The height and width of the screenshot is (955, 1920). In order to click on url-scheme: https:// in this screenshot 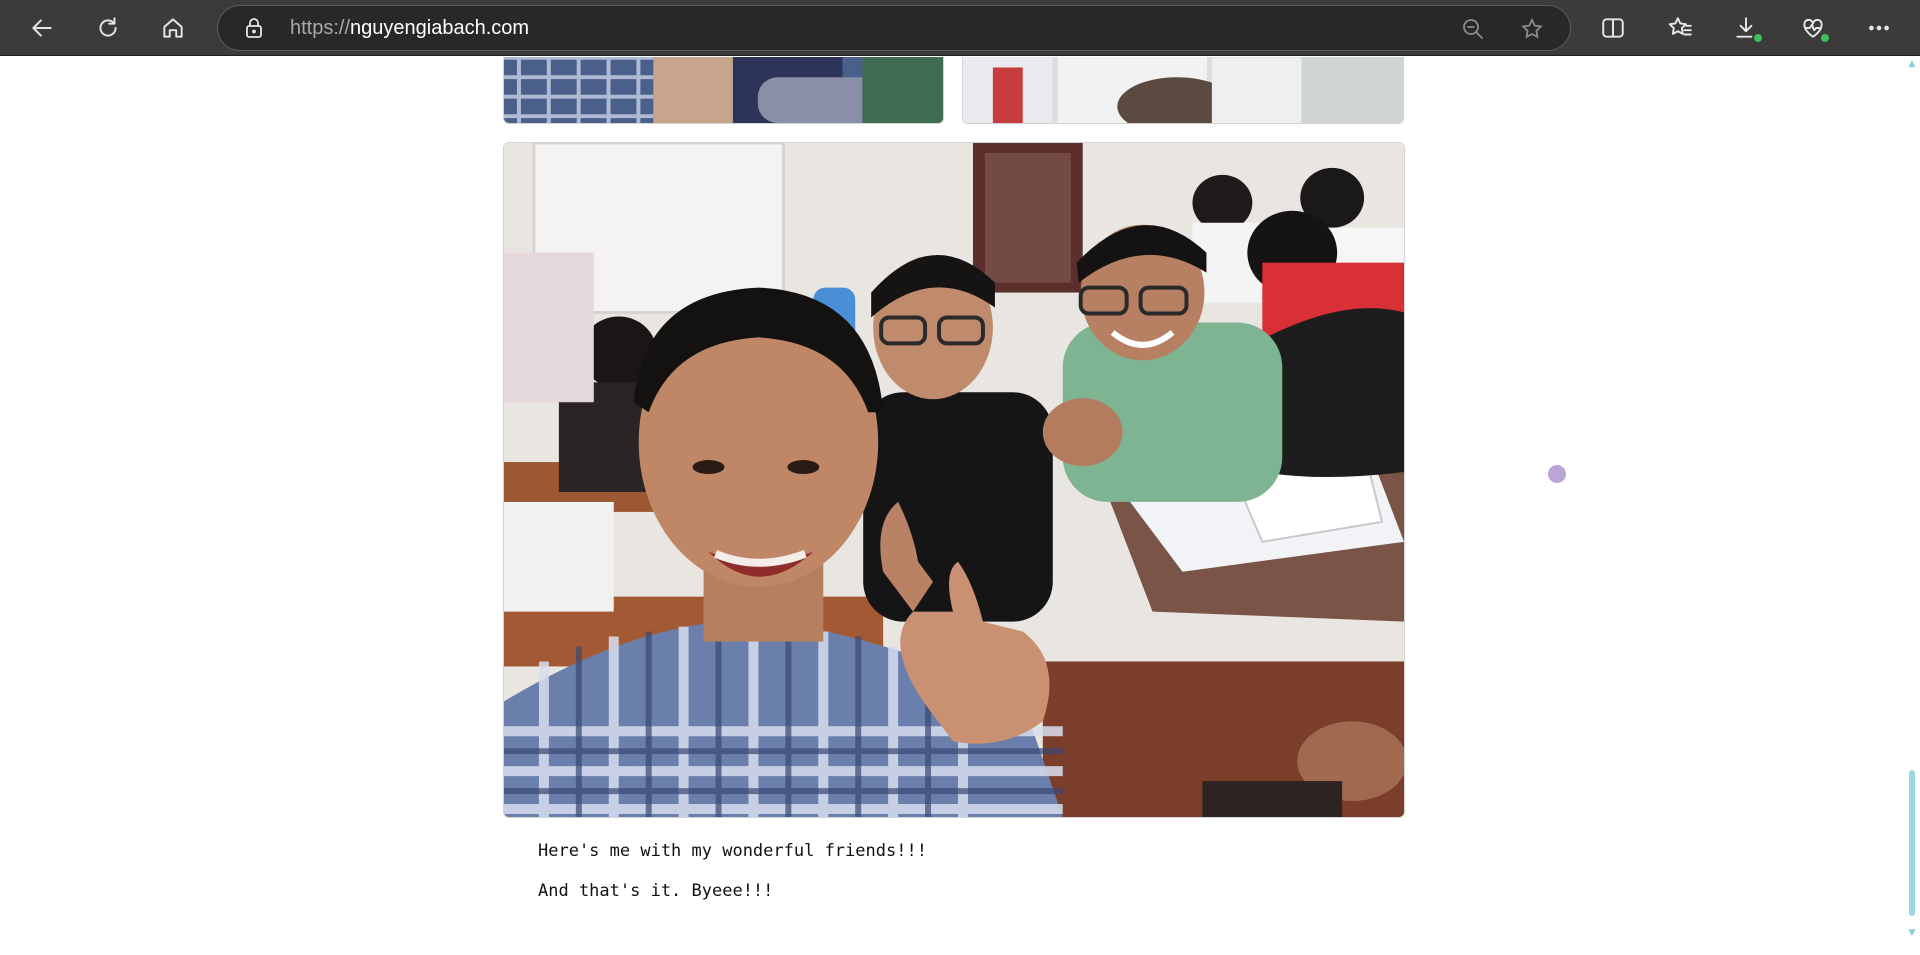, I will do `click(320, 28)`.